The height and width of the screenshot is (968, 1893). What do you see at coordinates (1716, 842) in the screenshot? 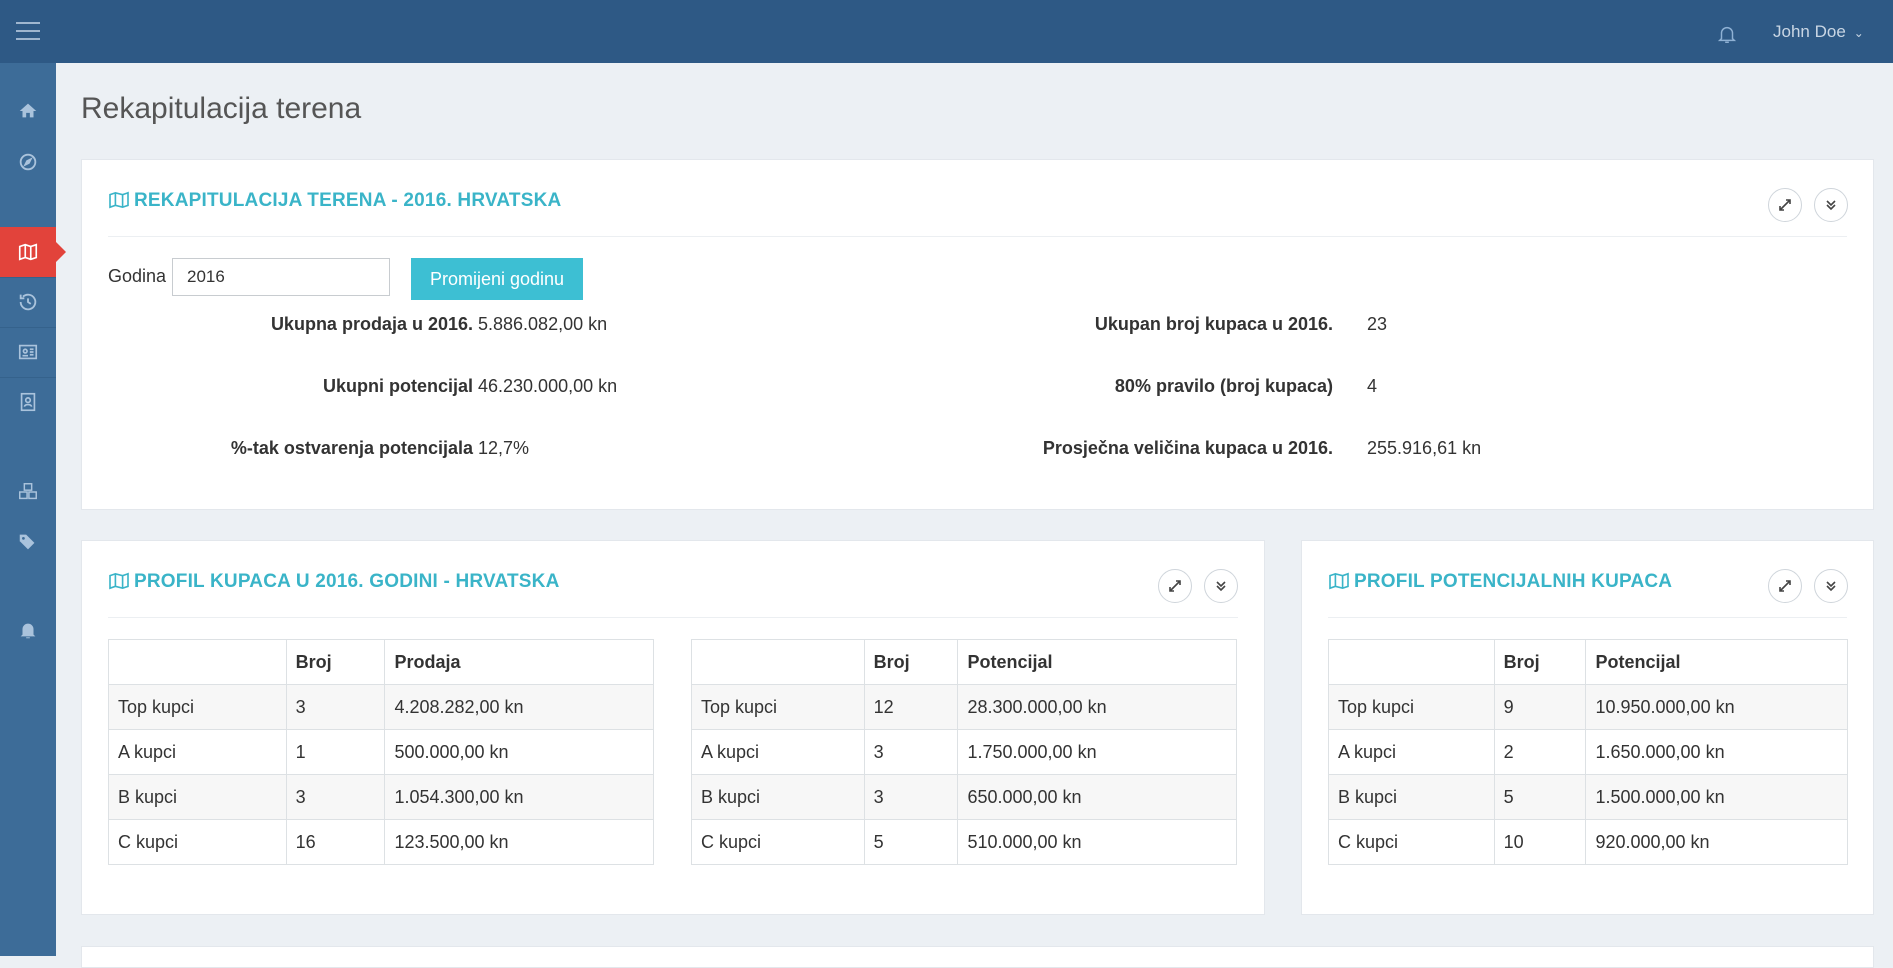
I see `table-cell: 920.000,00 kn` at bounding box center [1716, 842].